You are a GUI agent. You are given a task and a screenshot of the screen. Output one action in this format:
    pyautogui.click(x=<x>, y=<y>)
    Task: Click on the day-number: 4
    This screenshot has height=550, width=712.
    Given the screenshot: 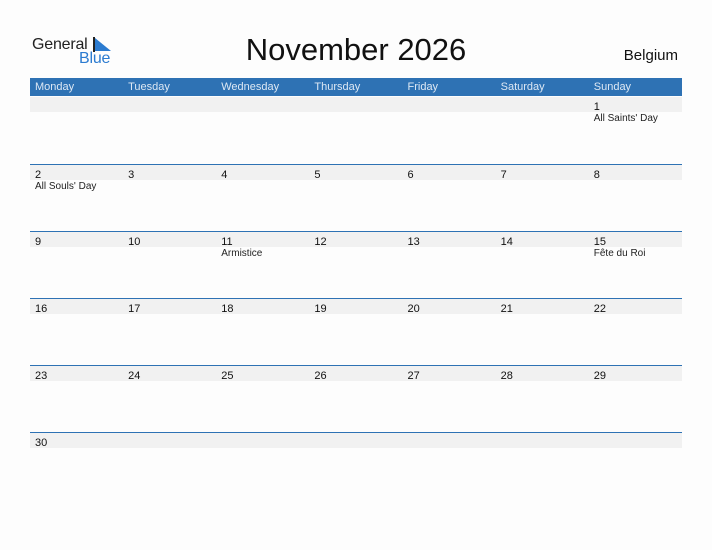 What is the action you would take?
    pyautogui.click(x=224, y=175)
    